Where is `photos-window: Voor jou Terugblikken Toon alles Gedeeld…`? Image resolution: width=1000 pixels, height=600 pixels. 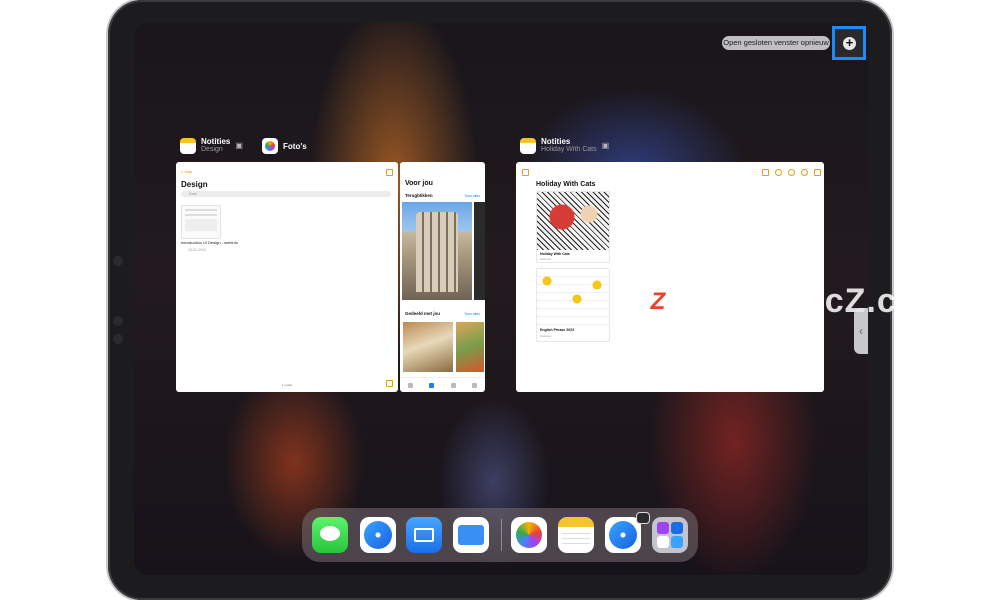 photos-window: Voor jou Terugblikken Toon alles Gedeeld… is located at coordinates (442, 277).